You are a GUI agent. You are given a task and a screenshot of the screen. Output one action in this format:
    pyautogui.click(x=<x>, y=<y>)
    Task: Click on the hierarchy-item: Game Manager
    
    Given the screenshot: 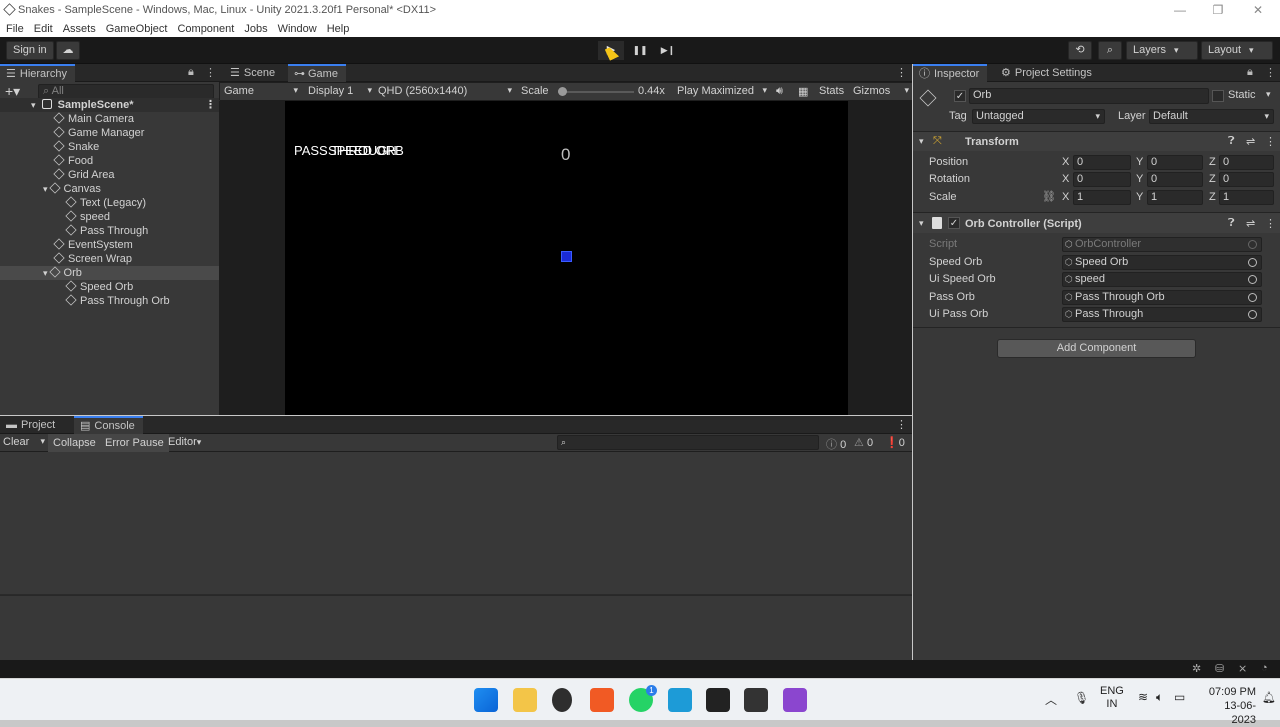 What is the action you would take?
    pyautogui.click(x=109, y=133)
    